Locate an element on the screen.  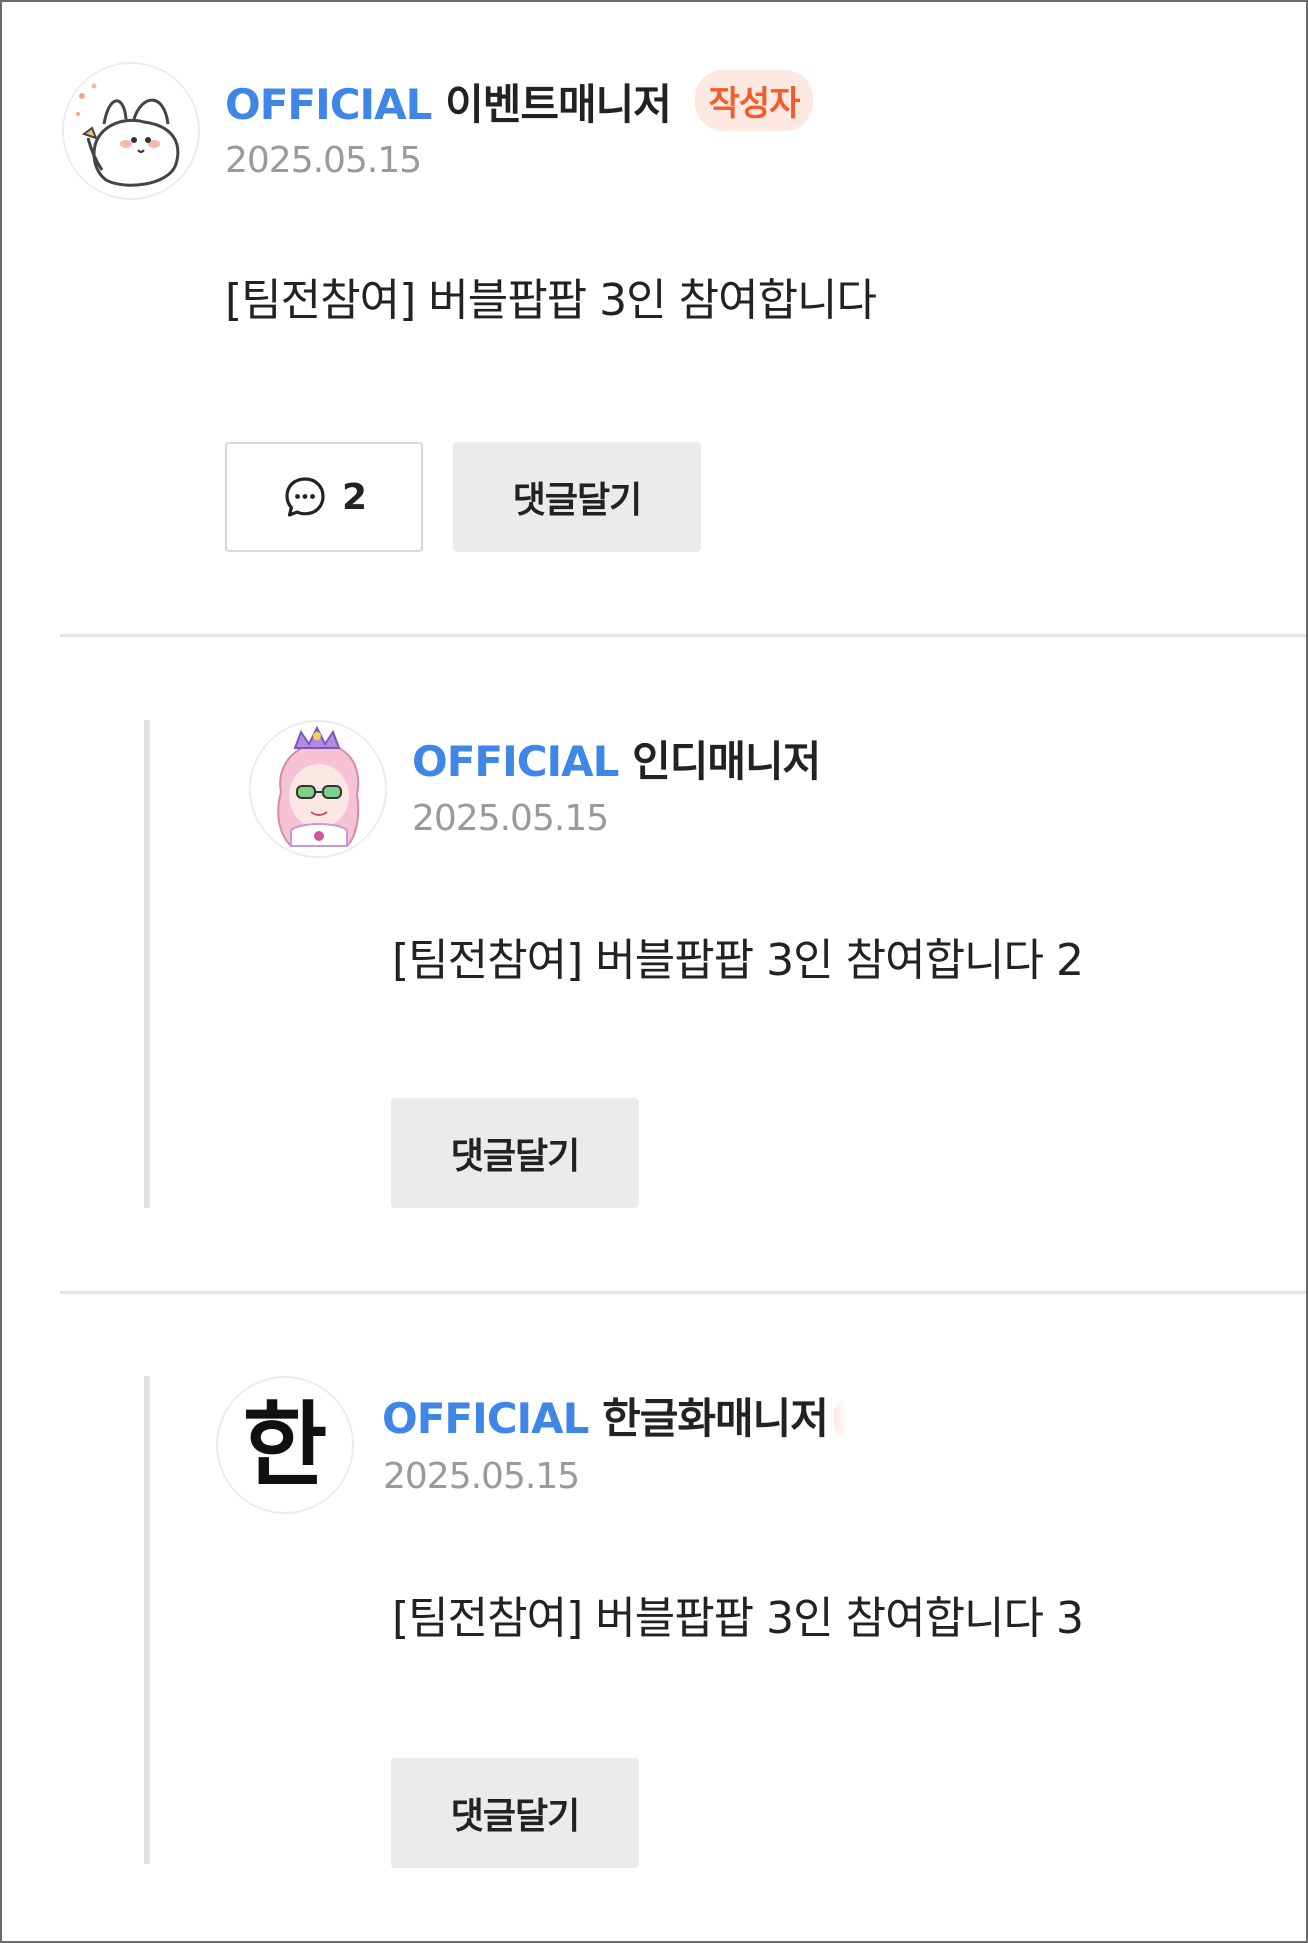
author-line: OFFICIAL 한글화매니저 is located at coordinates (615, 1415).